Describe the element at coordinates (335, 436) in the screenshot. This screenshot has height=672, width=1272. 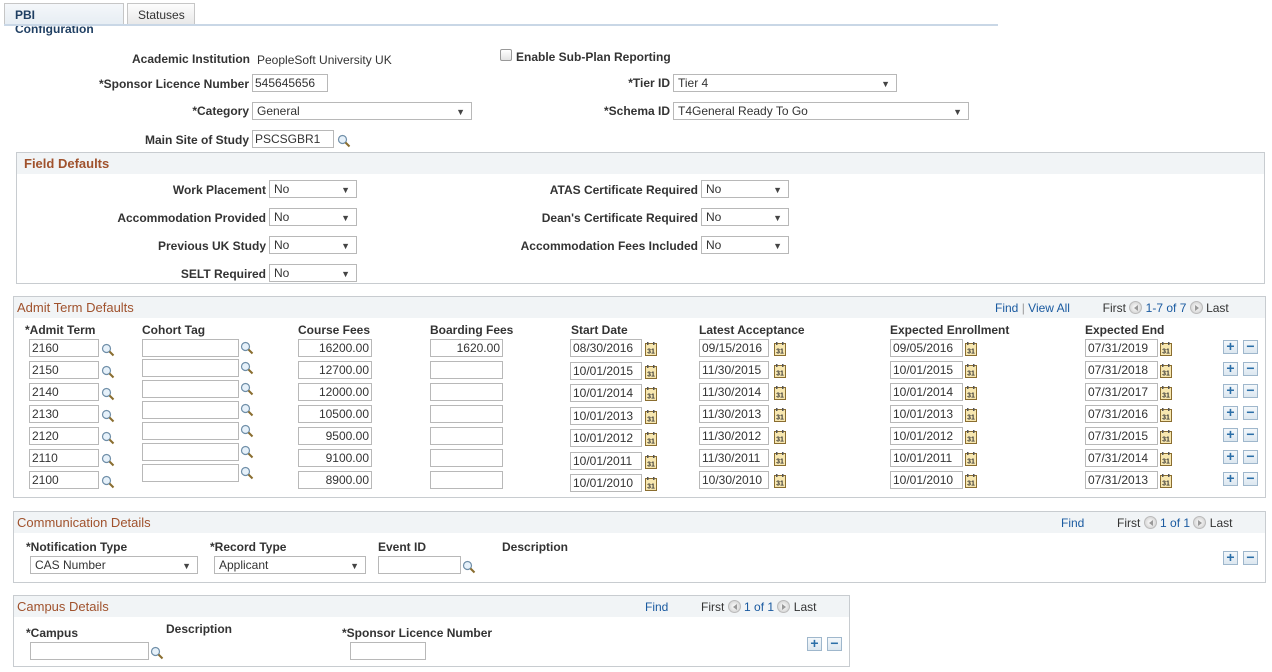
I see `course-fees-input: 9500.00` at that location.